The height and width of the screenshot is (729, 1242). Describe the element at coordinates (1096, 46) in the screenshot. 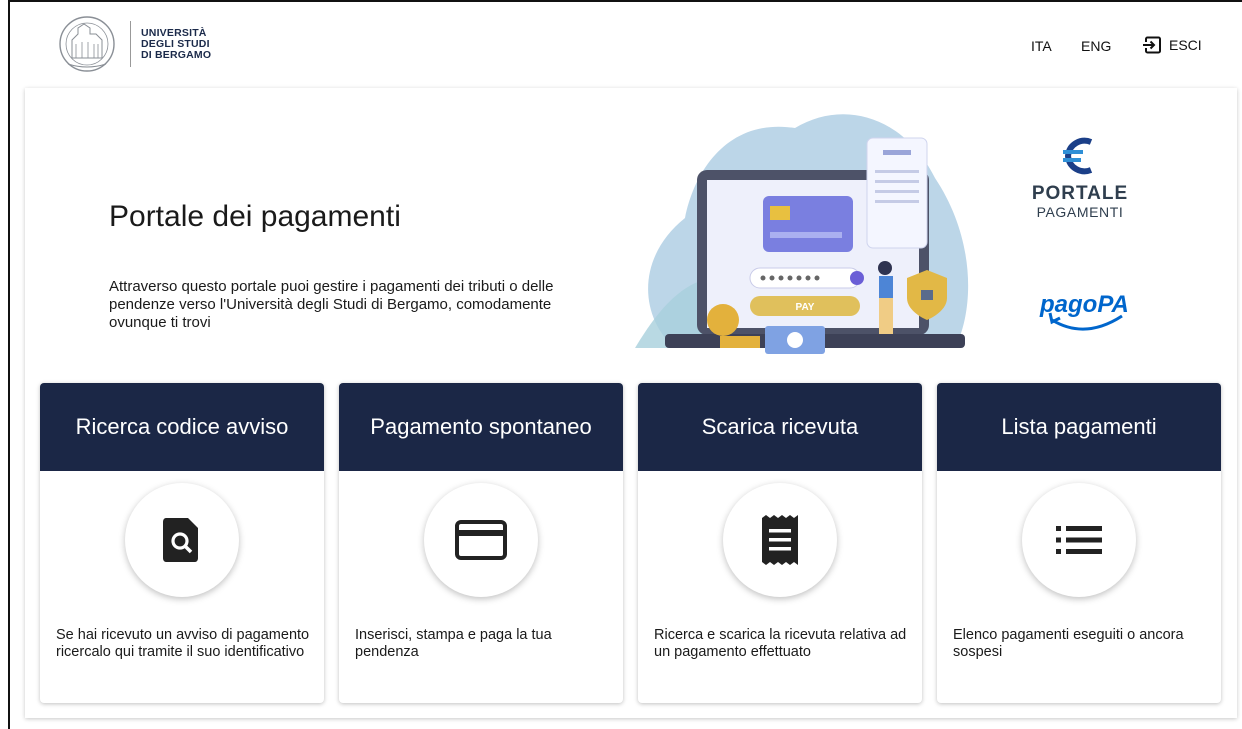

I see `language-eng-link: ENG` at that location.